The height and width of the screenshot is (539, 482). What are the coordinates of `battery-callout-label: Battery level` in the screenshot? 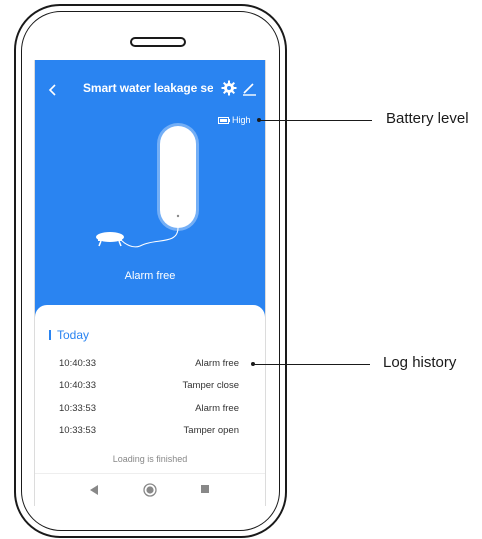 It's located at (427, 118).